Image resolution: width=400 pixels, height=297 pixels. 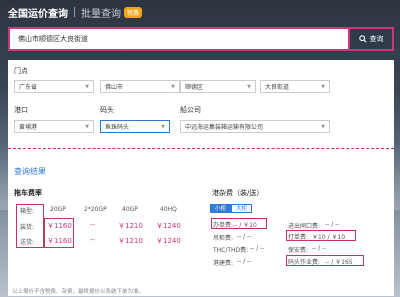 What do you see at coordinates (201, 148) in the screenshot?
I see `section-divider` at bounding box center [201, 148].